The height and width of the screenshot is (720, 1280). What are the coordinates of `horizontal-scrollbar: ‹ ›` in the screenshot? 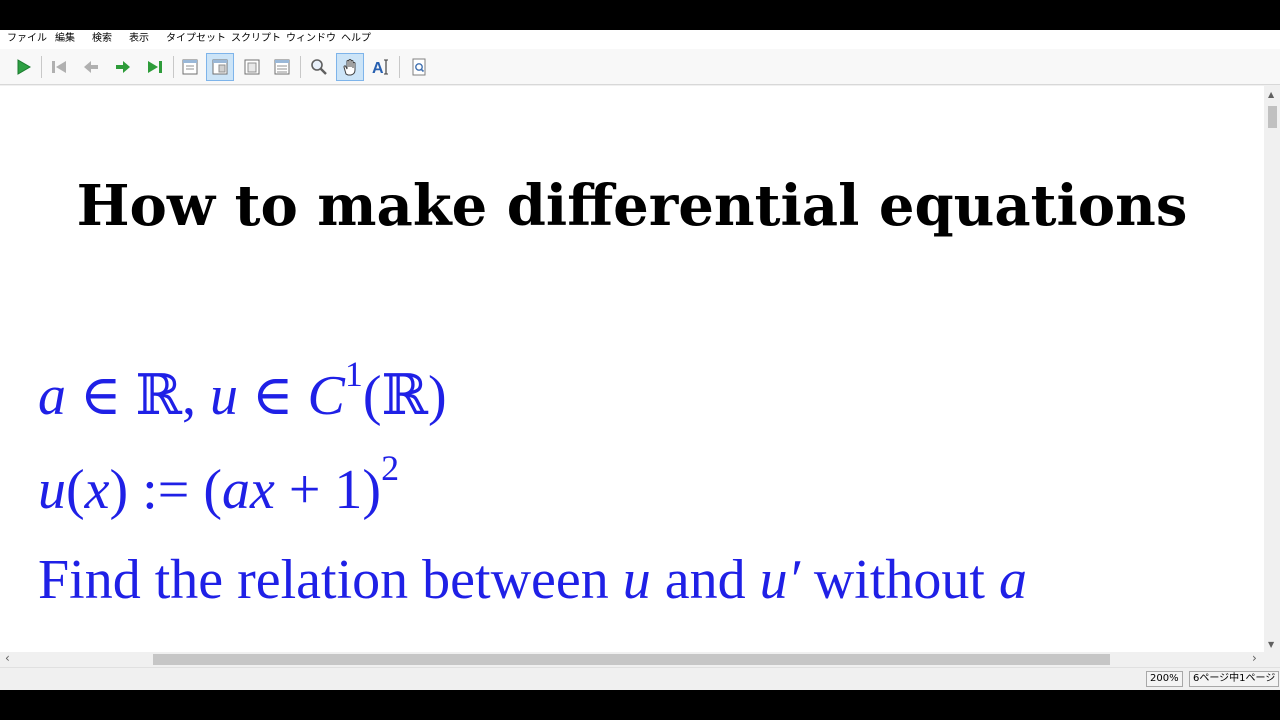 It's located at (632, 659).